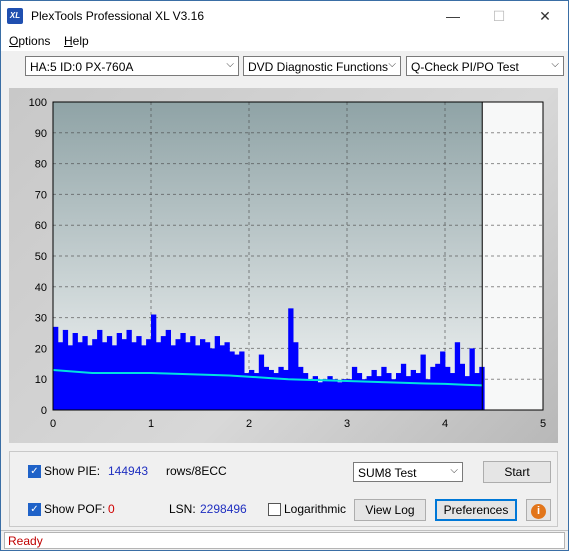  I want to click on x-axis-ticks: 0 1 2 3 4 5, so click(298, 424).